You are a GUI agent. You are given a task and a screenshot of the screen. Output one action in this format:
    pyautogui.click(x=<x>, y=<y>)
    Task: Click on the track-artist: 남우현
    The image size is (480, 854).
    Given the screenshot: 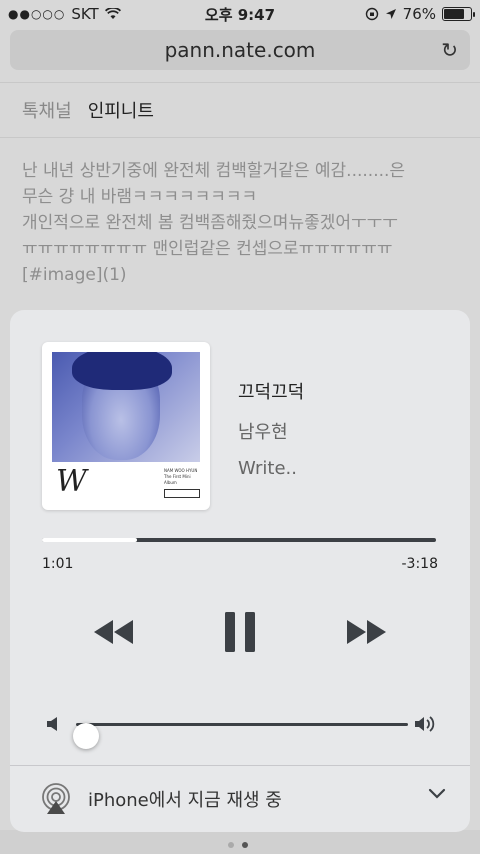 What is the action you would take?
    pyautogui.click(x=263, y=432)
    